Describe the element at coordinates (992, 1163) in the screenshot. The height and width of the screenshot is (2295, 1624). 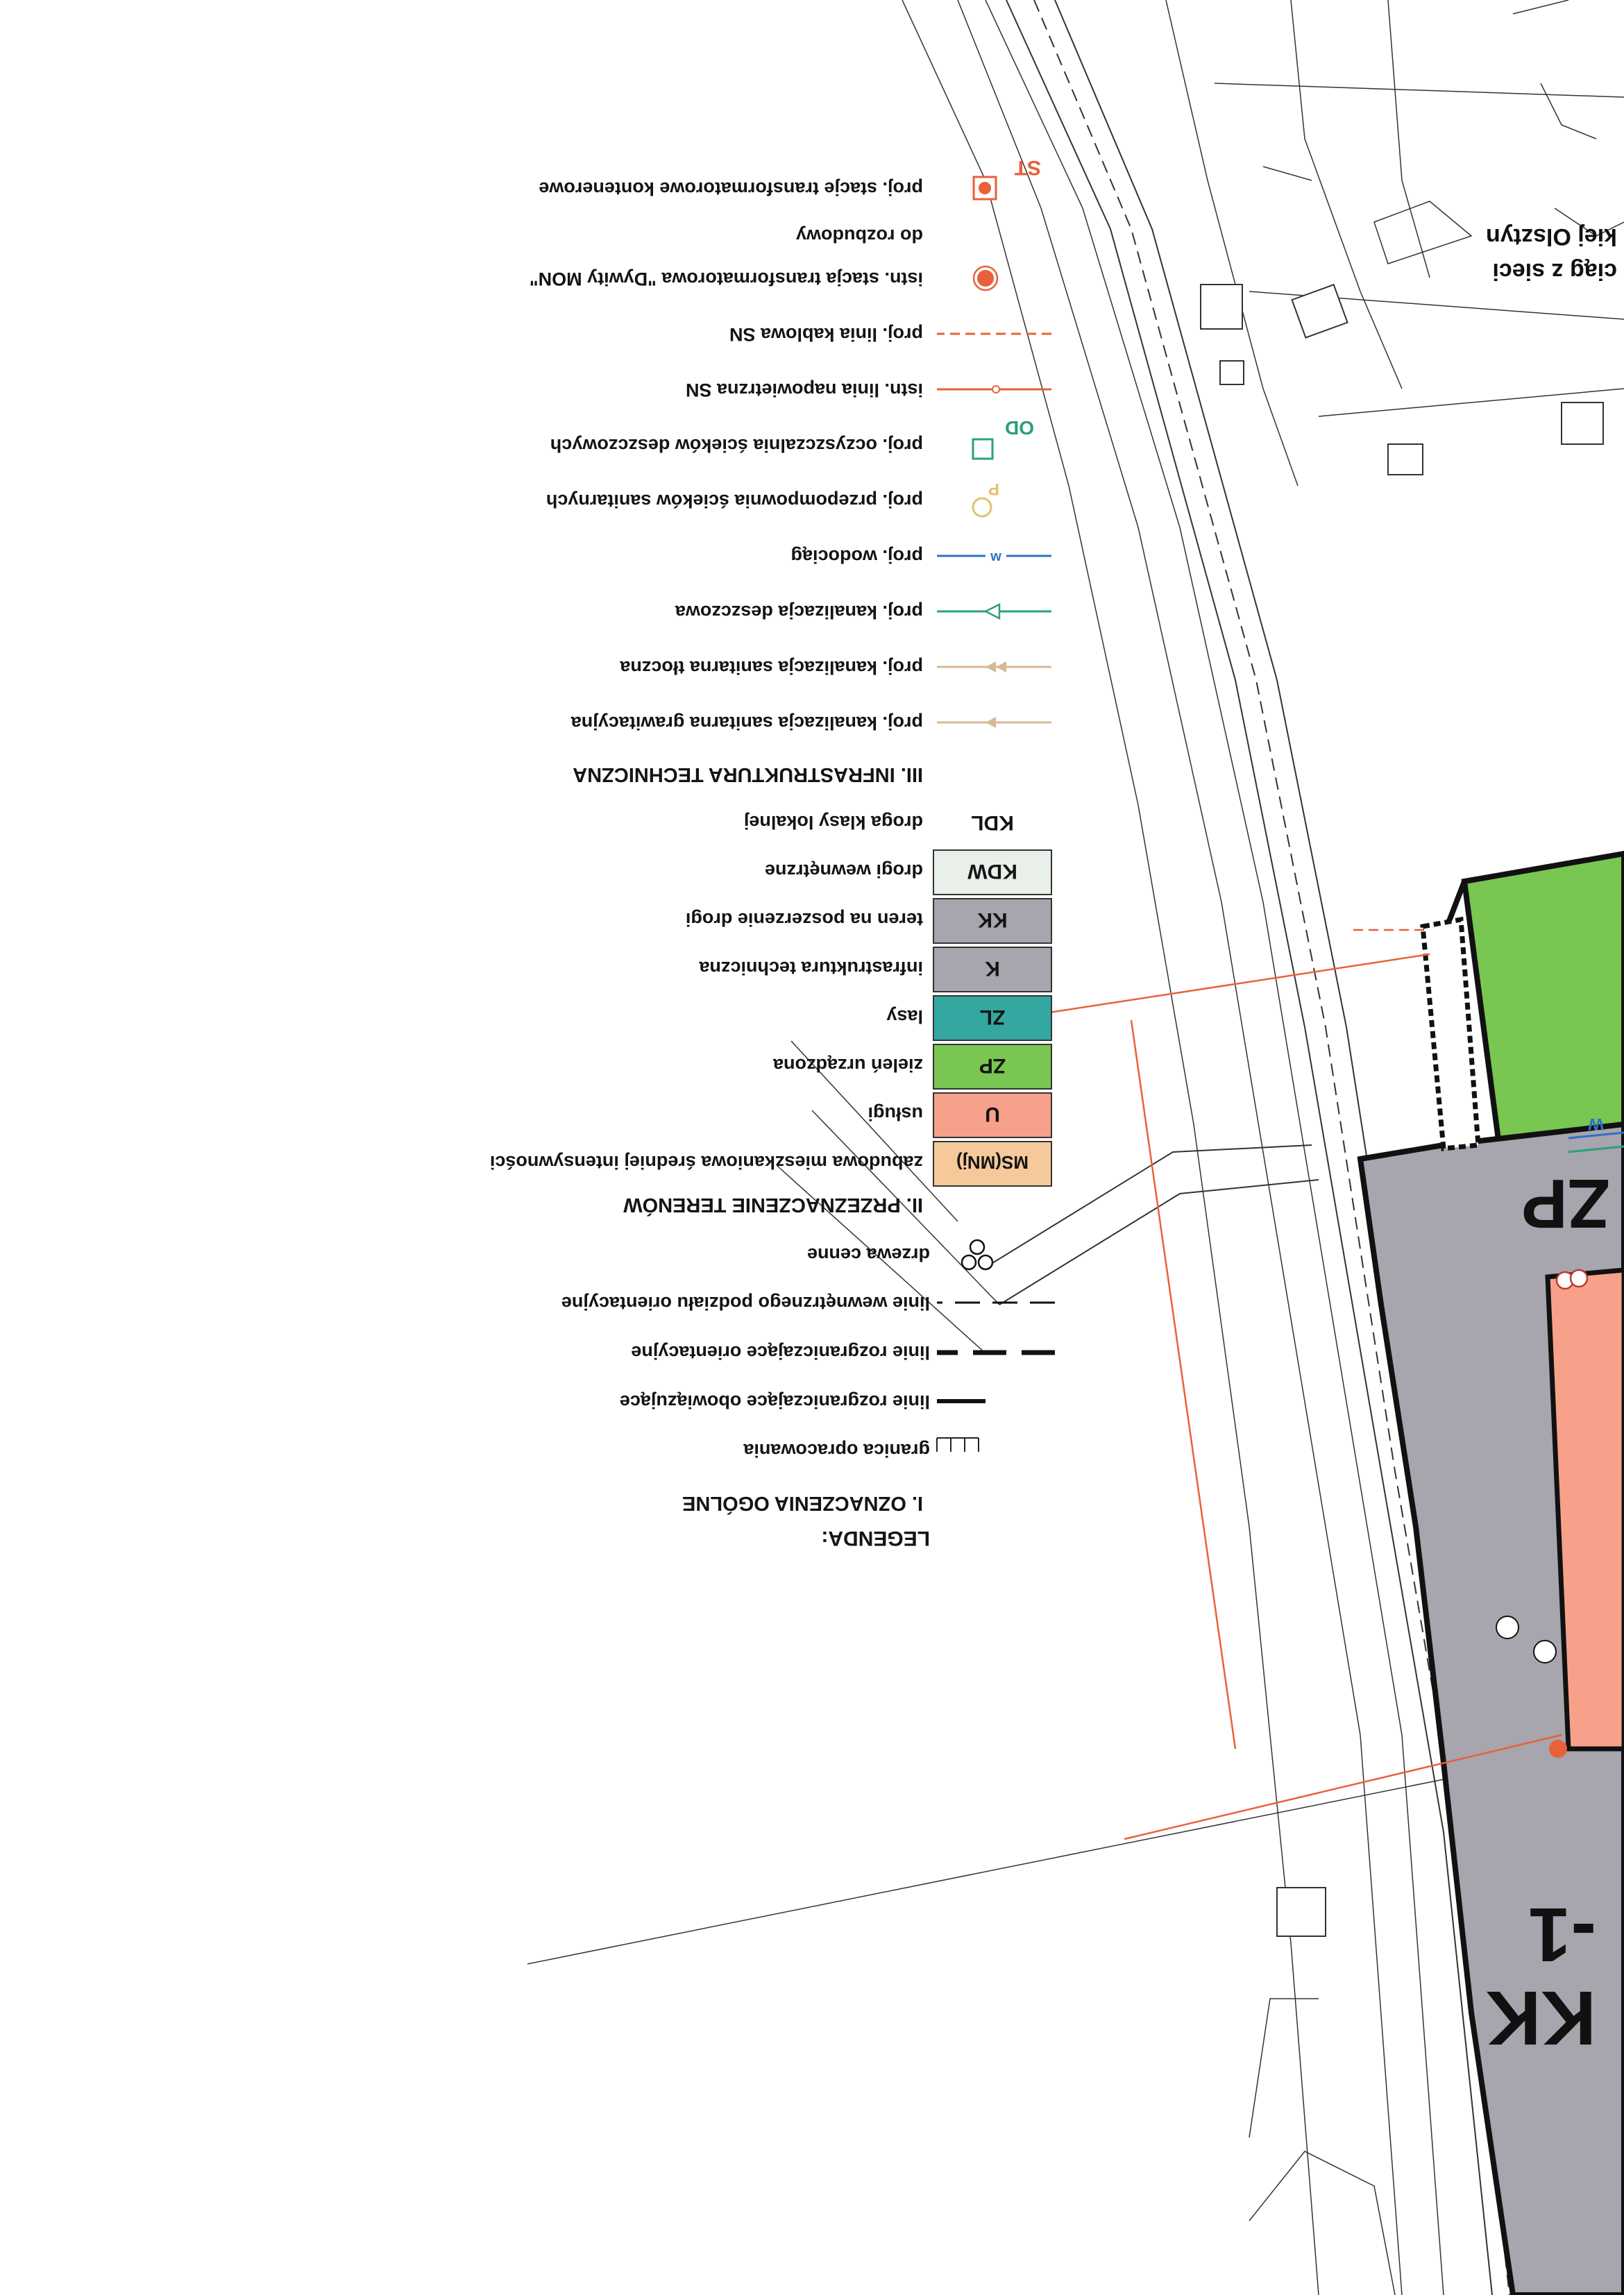
I see `code-ms: MS(MNj)` at that location.